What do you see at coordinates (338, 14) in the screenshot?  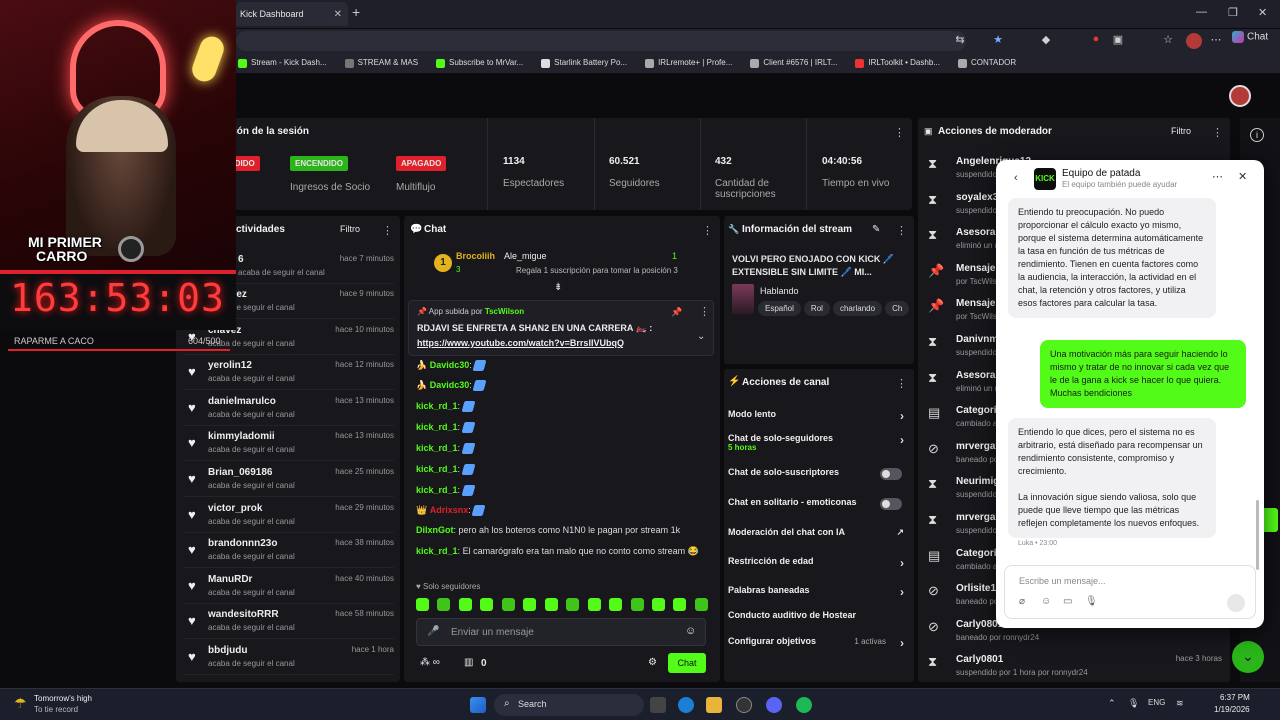 I see `close-tab-icon: ✕` at bounding box center [338, 14].